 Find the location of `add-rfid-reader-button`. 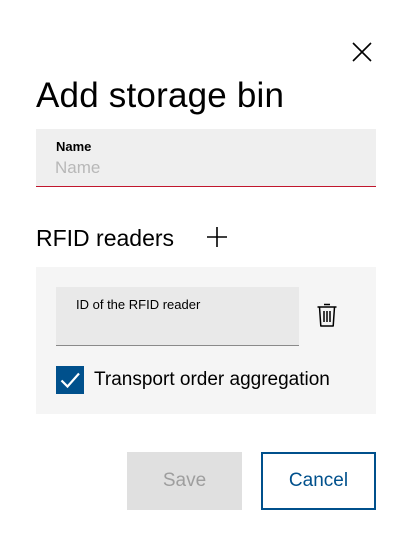

add-rfid-reader-button is located at coordinates (217, 237).